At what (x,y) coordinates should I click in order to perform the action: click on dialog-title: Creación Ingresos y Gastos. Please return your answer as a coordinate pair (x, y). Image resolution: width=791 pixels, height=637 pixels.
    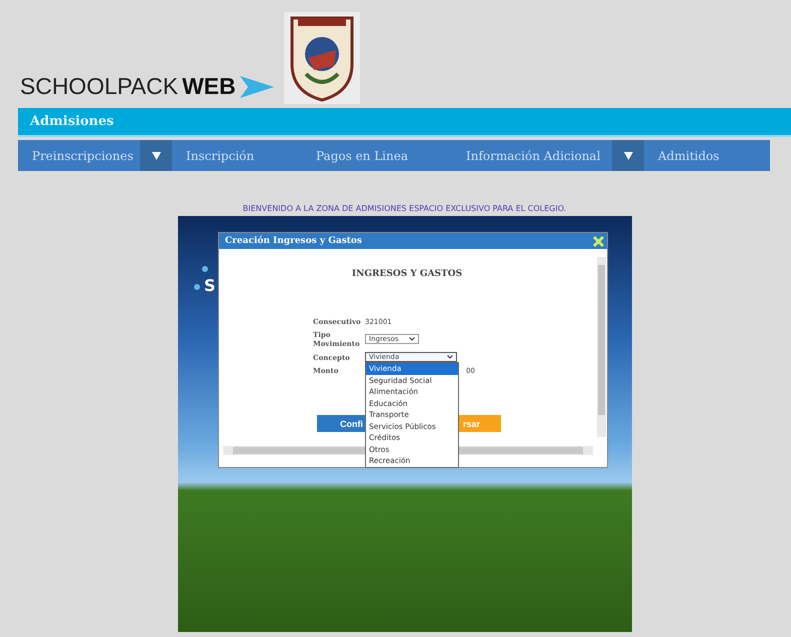
    Looking at the image, I should click on (293, 241).